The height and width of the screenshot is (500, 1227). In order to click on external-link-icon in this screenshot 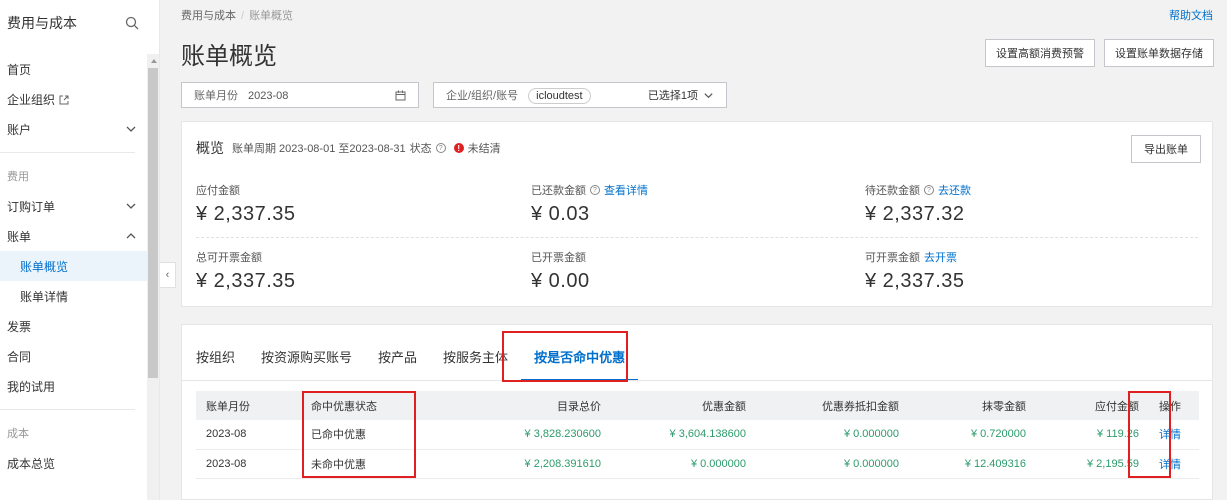, I will do `click(64, 99)`.